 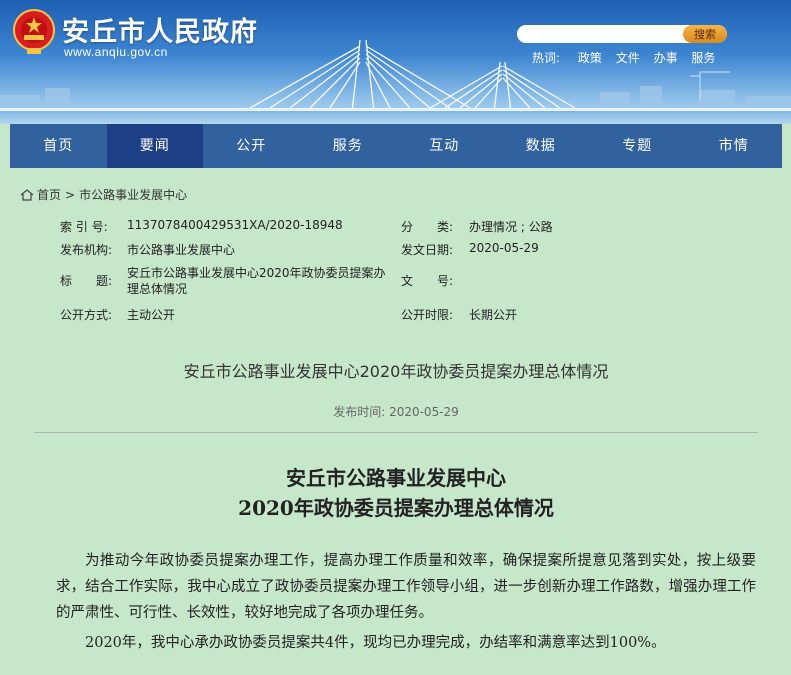 I want to click on hot-link-policy: 政策, so click(x=590, y=58).